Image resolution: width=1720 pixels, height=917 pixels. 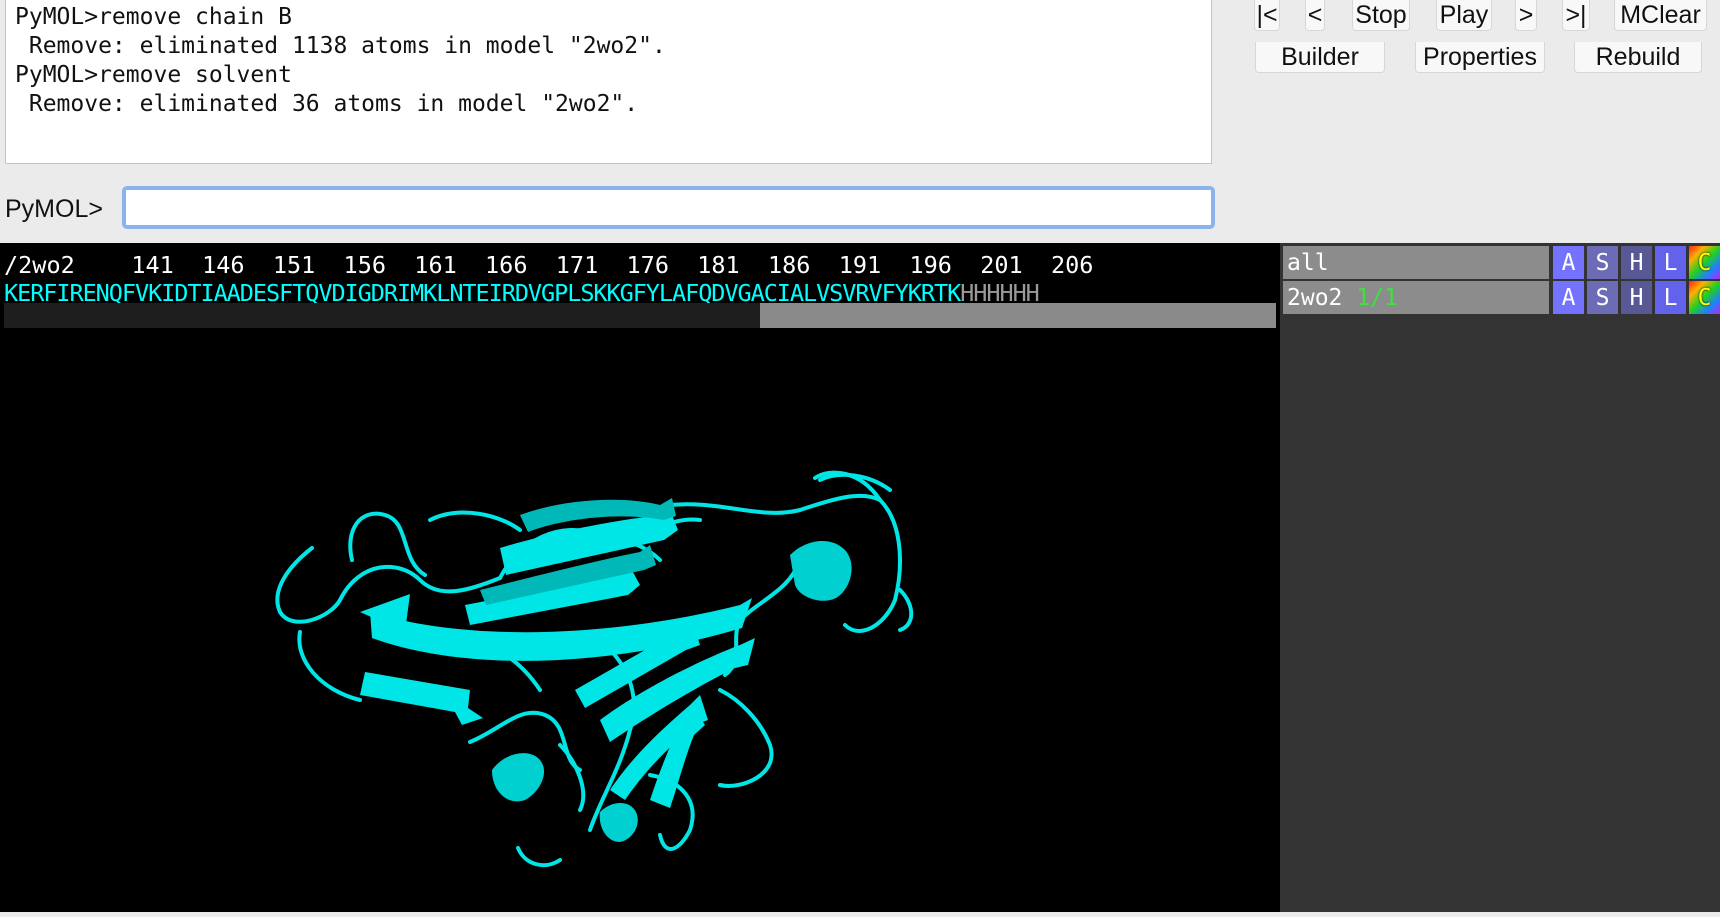 What do you see at coordinates (153, 75) in the screenshot?
I see `console-line: PyMOL>remove solvent` at bounding box center [153, 75].